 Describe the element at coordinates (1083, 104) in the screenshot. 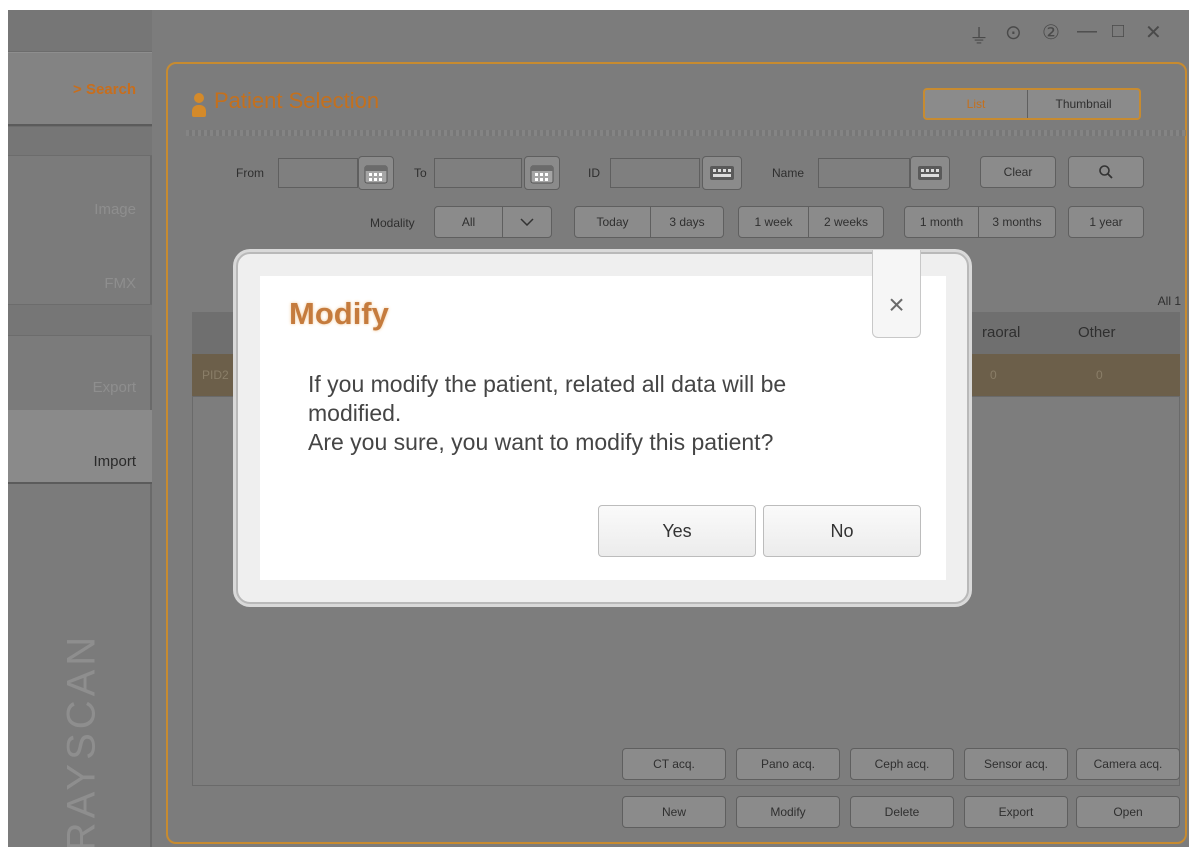

I see `tab-thumbnail: Thumbnail` at that location.